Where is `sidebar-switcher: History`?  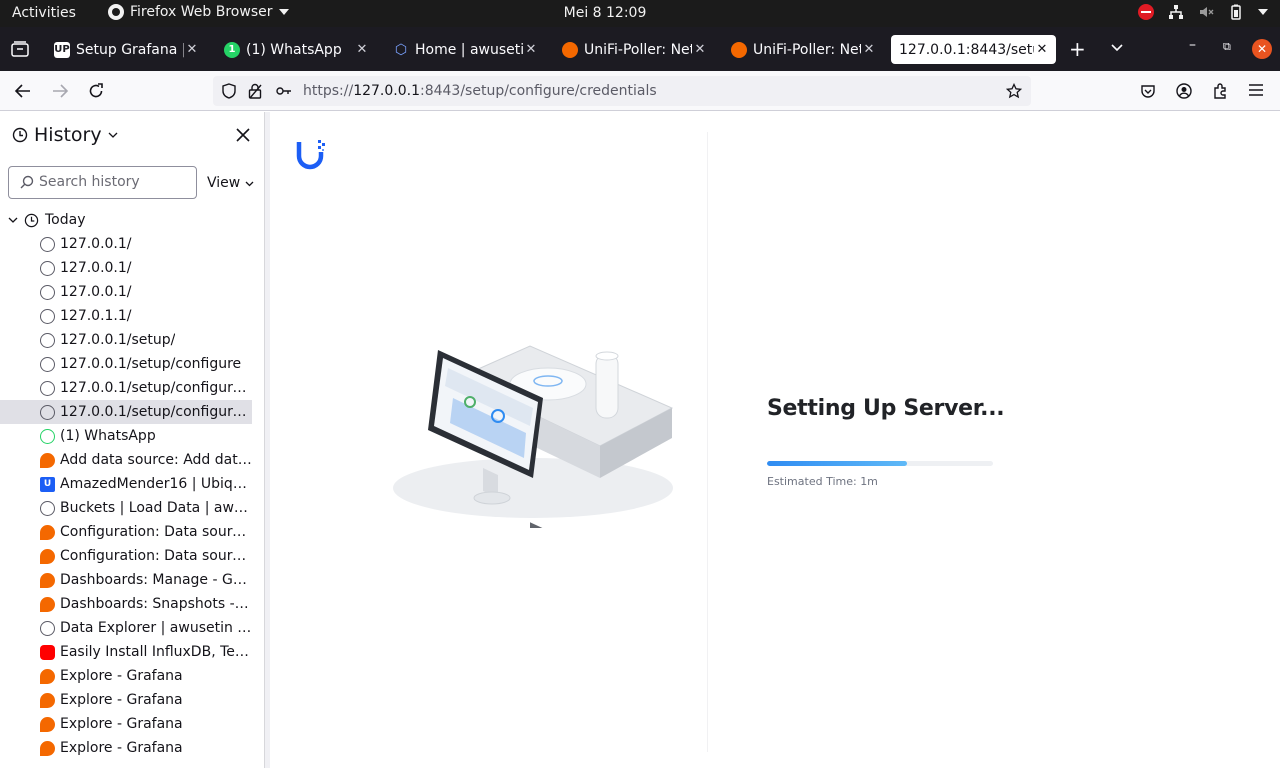 sidebar-switcher: History is located at coordinates (65, 135).